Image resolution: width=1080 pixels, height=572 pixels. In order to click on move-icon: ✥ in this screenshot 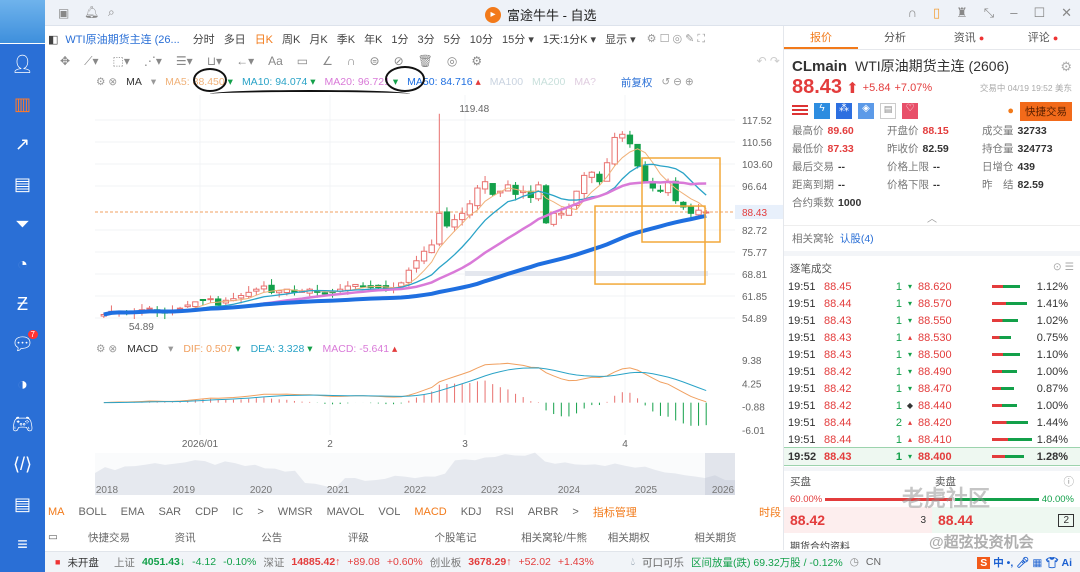, I will do `click(65, 61)`.